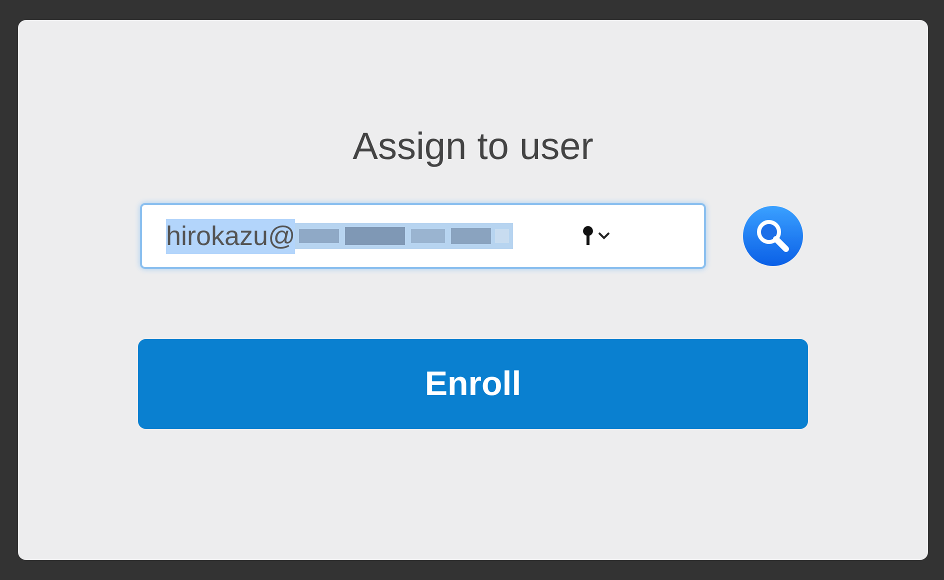  I want to click on field-value: hirokazu@, so click(231, 236).